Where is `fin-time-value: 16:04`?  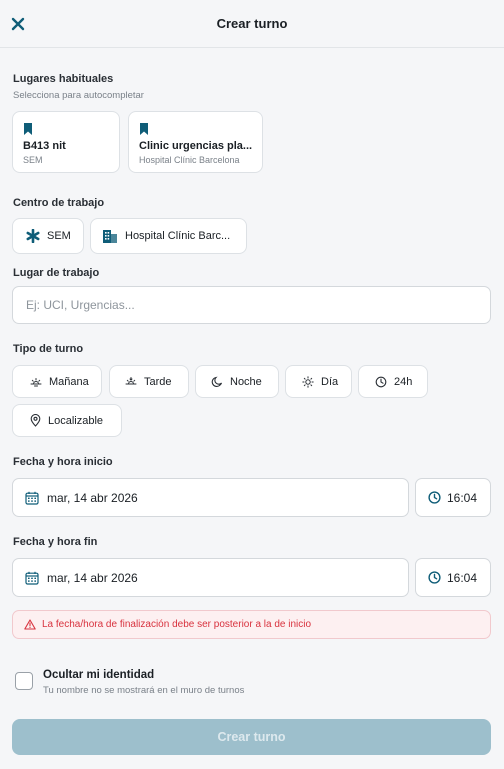 fin-time-value: 16:04 is located at coordinates (462, 577).